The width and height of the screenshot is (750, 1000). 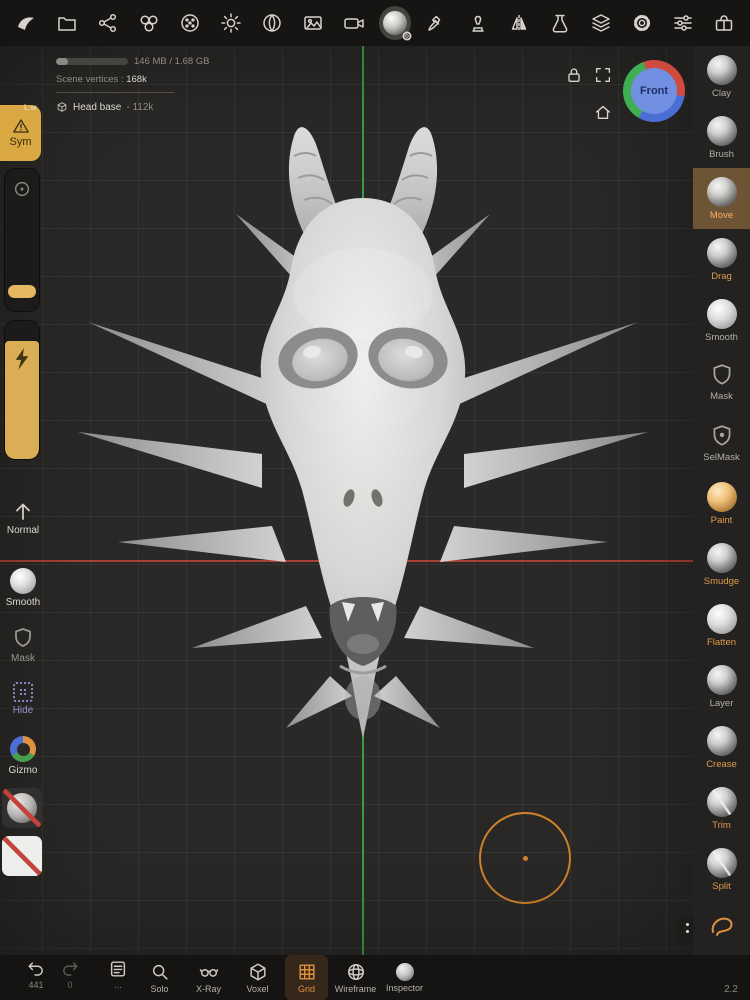 What do you see at coordinates (721, 137) in the screenshot?
I see `tool-brush: Brush` at bounding box center [721, 137].